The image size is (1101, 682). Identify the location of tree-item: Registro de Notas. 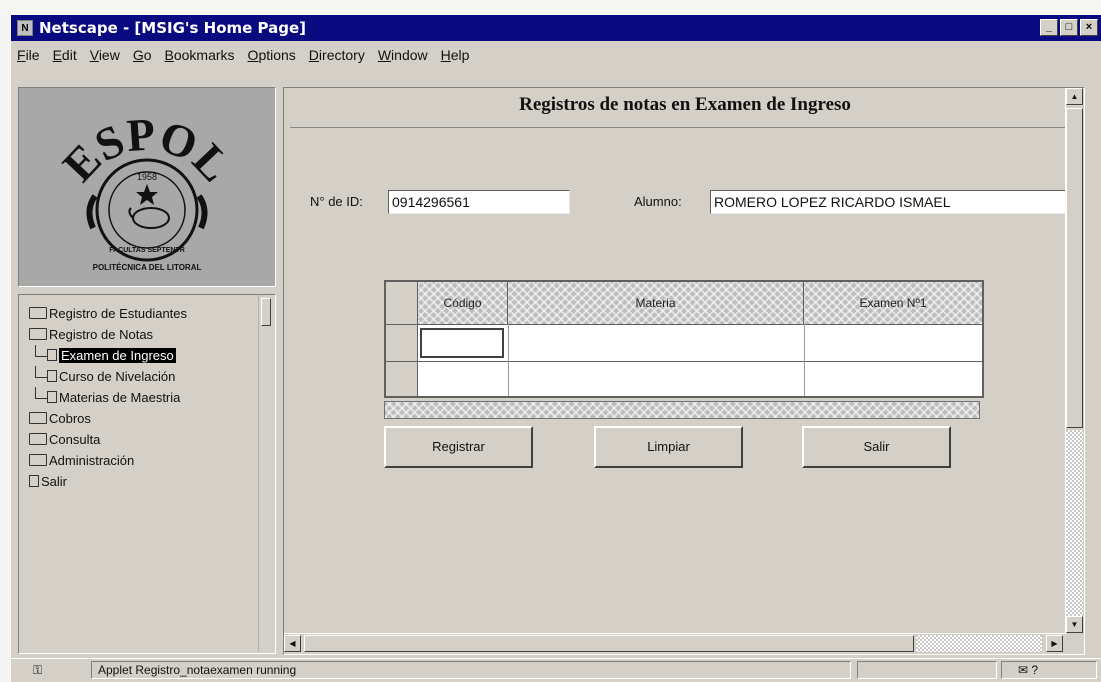
(108, 334).